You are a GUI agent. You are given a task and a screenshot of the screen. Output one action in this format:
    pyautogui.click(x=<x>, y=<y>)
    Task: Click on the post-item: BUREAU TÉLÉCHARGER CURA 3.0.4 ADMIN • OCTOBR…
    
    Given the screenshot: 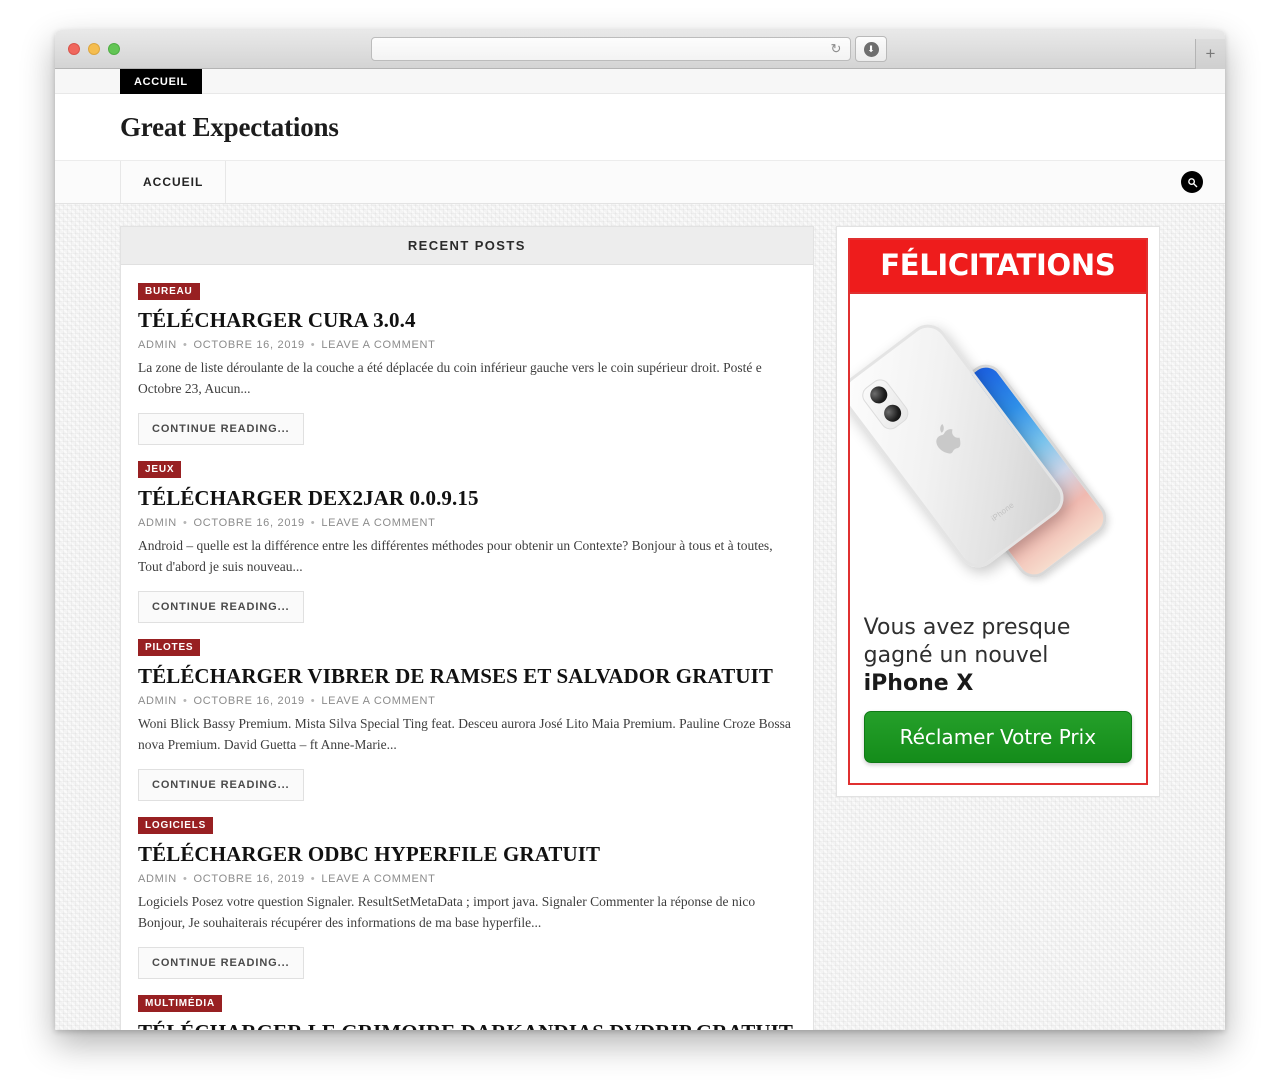 What is the action you would take?
    pyautogui.click(x=467, y=370)
    